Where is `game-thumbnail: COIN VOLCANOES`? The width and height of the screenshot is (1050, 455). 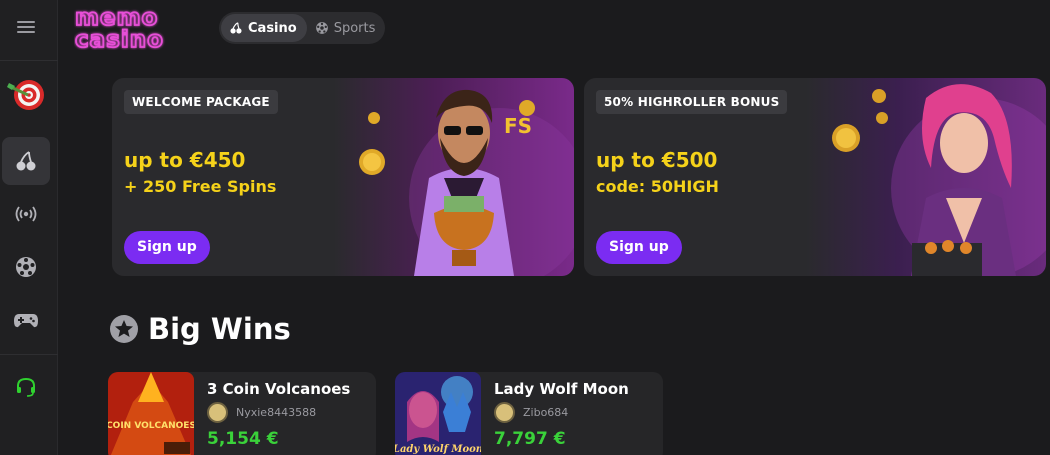
game-thumbnail: COIN VOLCANOES is located at coordinates (151, 413).